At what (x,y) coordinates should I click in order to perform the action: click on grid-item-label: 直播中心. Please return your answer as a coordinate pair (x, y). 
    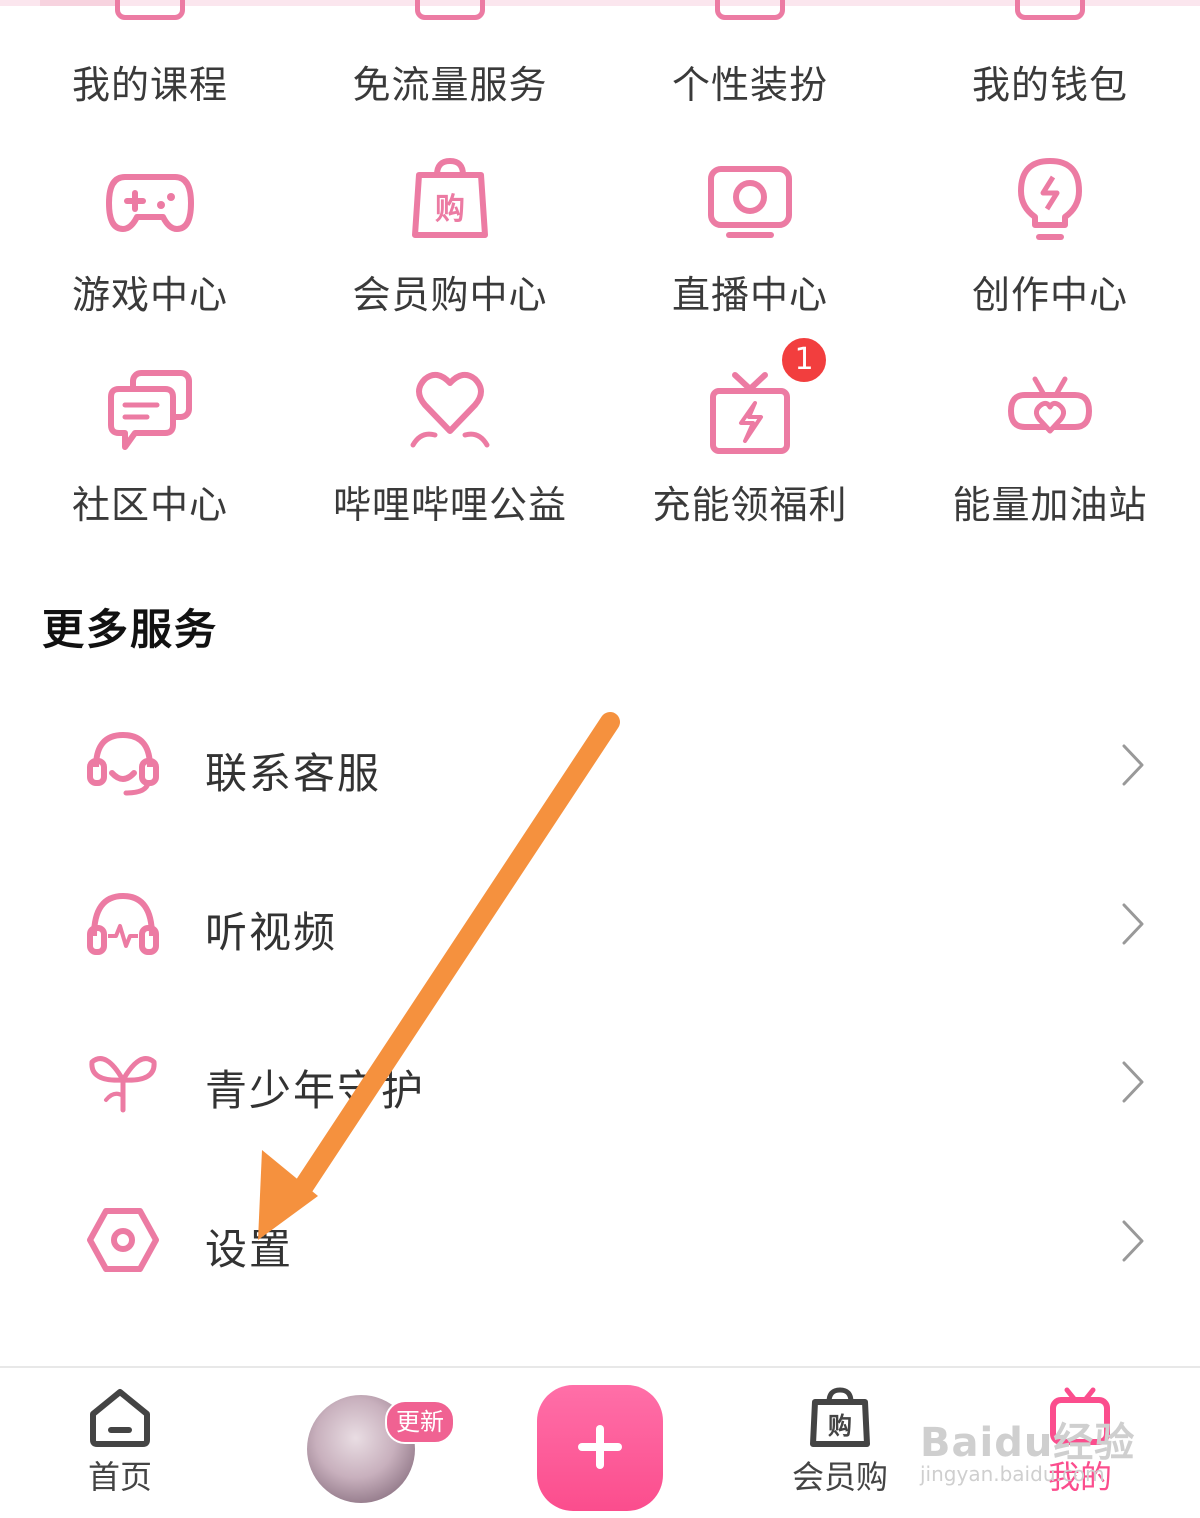
    Looking at the image, I should click on (749, 295).